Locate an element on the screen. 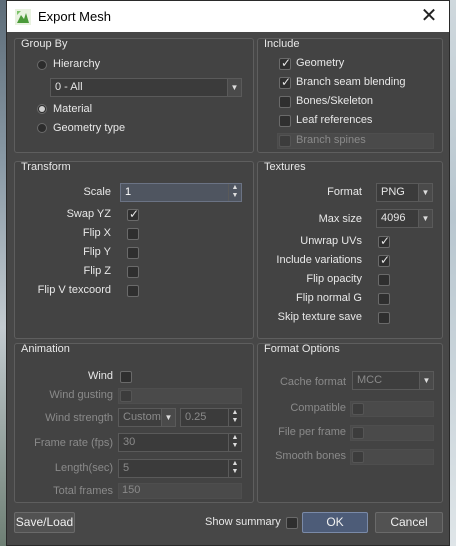 The height and width of the screenshot is (546, 456). bones-skeleton-checkbox is located at coordinates (285, 102).